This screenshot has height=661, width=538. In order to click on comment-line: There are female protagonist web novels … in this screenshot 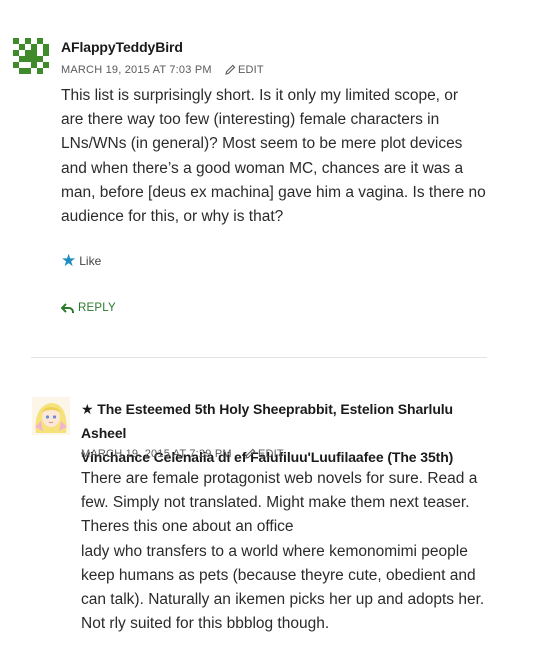, I will do `click(279, 478)`.